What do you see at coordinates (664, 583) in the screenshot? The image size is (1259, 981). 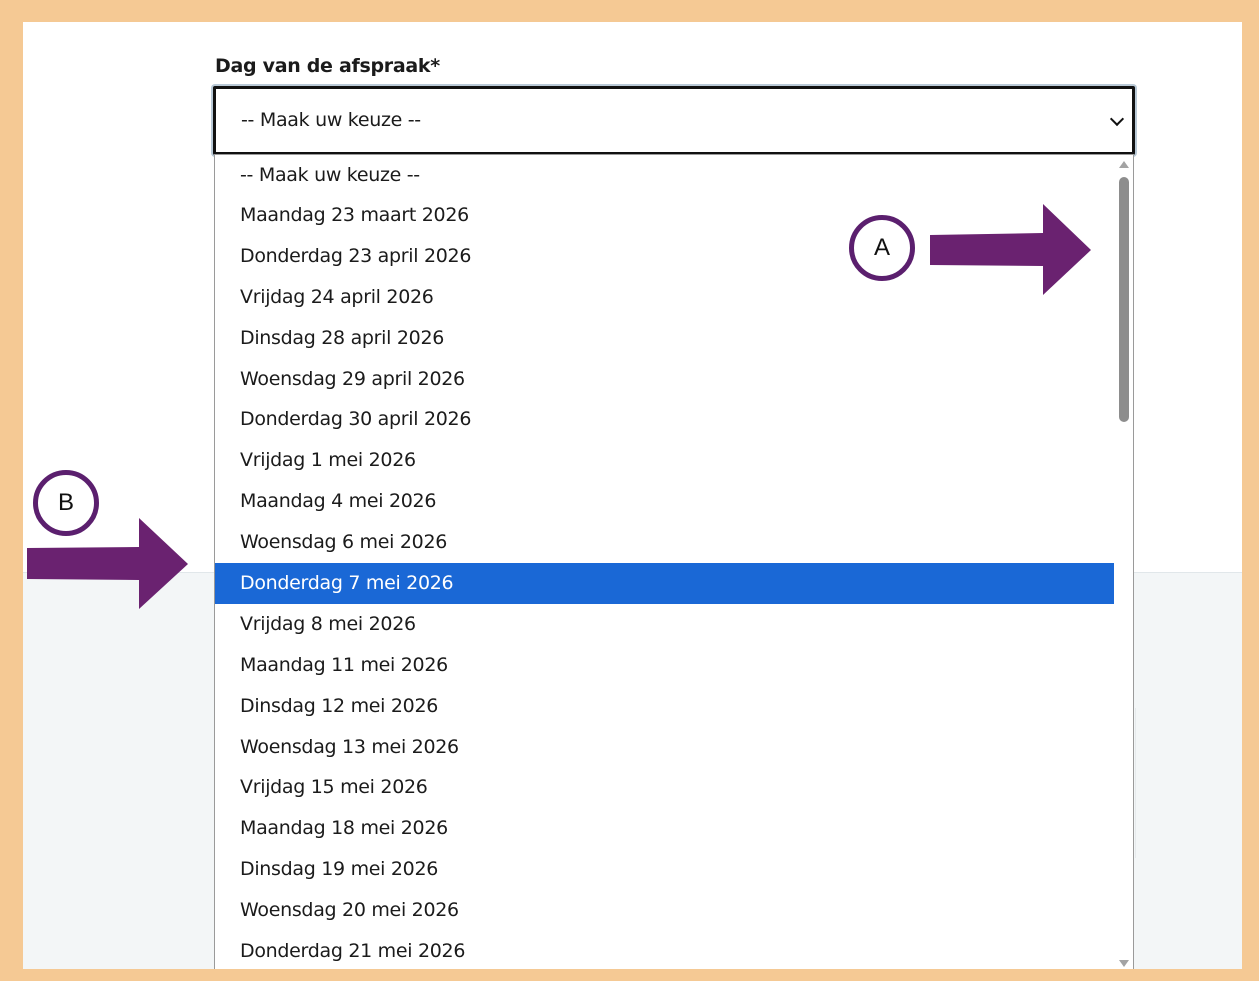 I see `dropdown-option-highlighted: Donderdag 7 mei 2026` at bounding box center [664, 583].